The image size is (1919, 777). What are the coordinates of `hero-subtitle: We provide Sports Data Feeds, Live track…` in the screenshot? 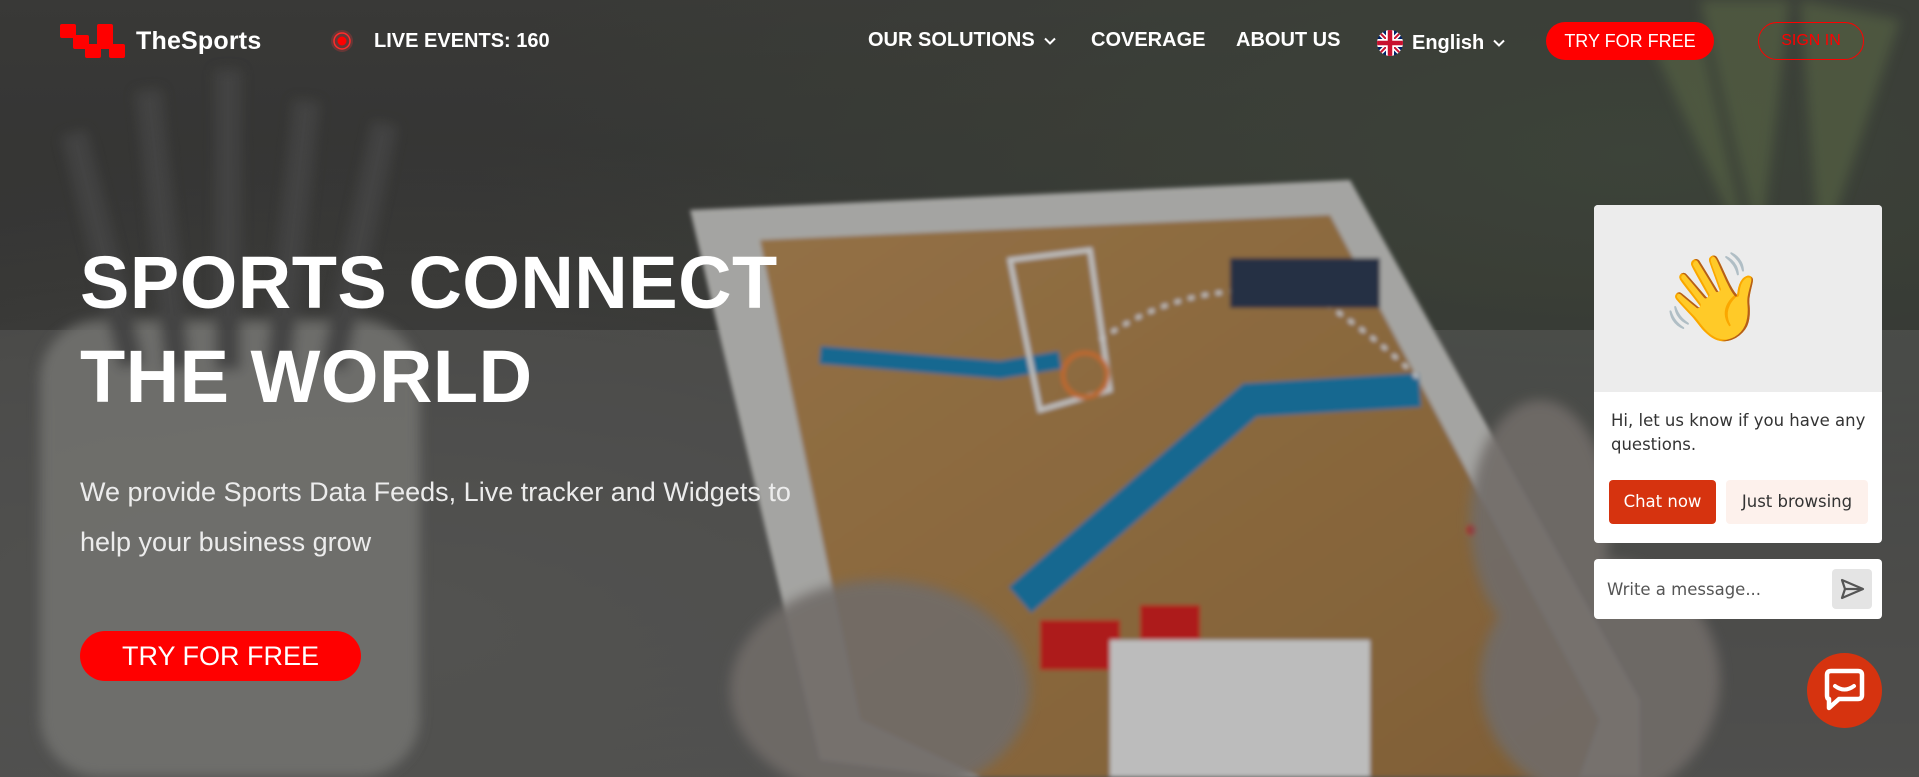 It's located at (435, 517).